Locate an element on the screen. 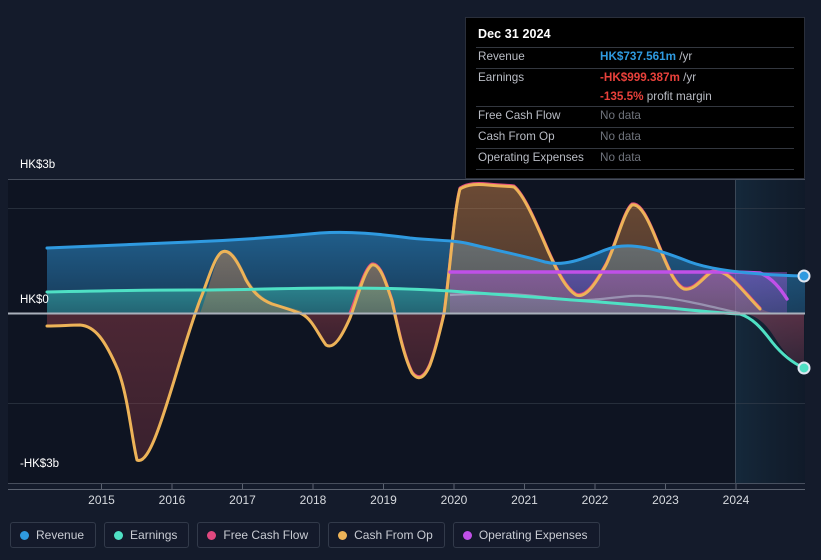 The image size is (821, 560). x-axis-label-2024: 2024 is located at coordinates (736, 500).